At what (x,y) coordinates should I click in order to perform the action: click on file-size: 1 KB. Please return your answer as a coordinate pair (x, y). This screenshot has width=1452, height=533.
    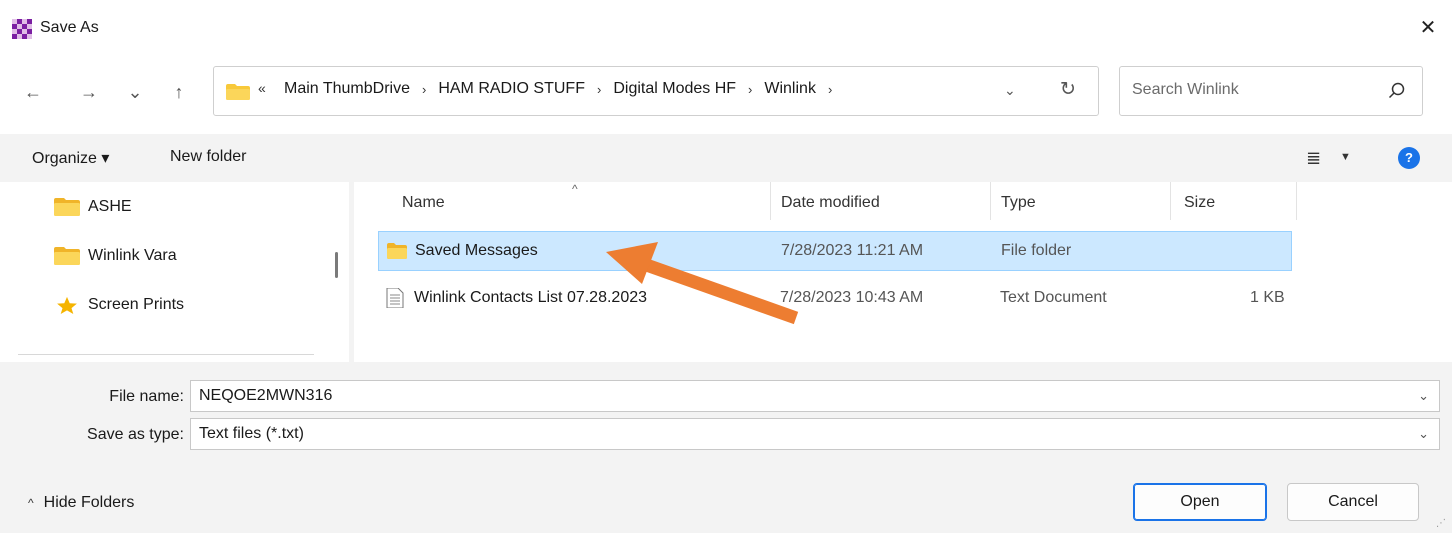
    Looking at the image, I should click on (1267, 297).